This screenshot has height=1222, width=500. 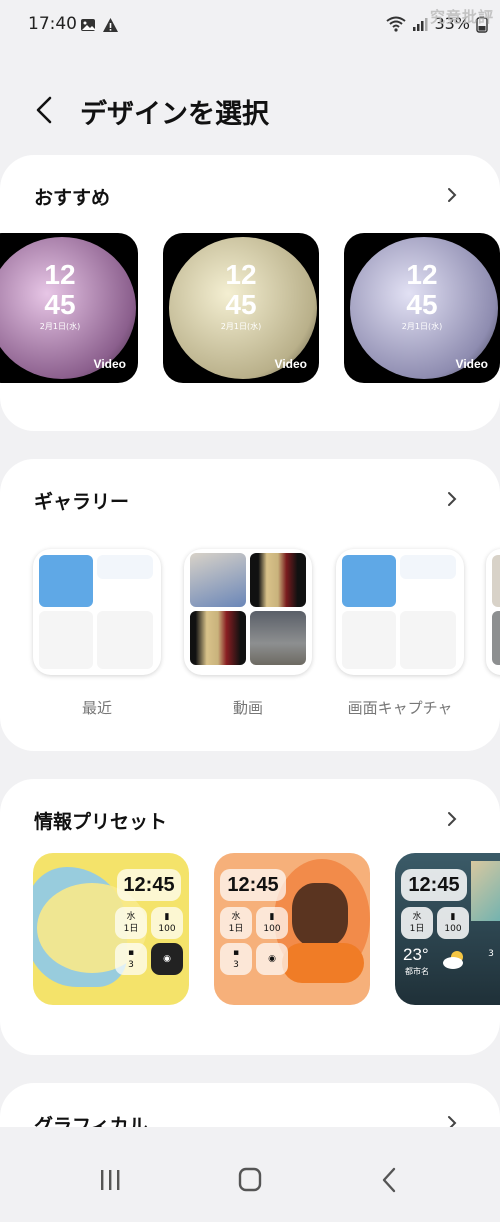 I want to click on status-notification-icons, so click(x=99, y=25).